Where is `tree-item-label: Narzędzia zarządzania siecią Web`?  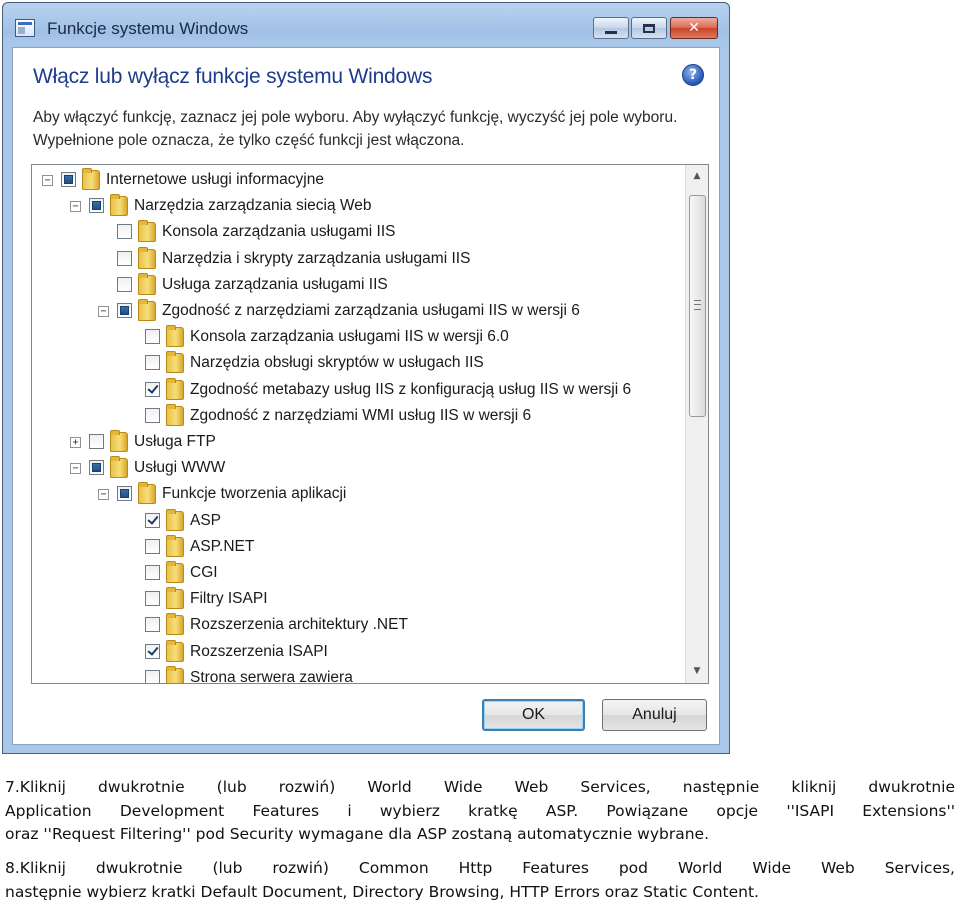 tree-item-label: Narzędzia zarządzania siecią Web is located at coordinates (253, 206).